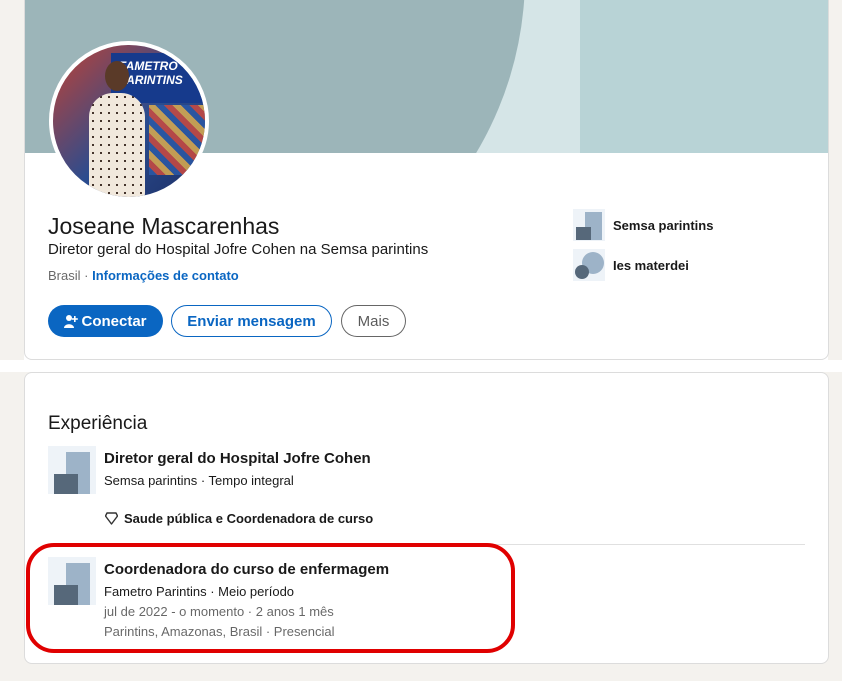 This screenshot has height=681, width=842. Describe the element at coordinates (111, 518) in the screenshot. I see `skill-diamond-icon` at that location.